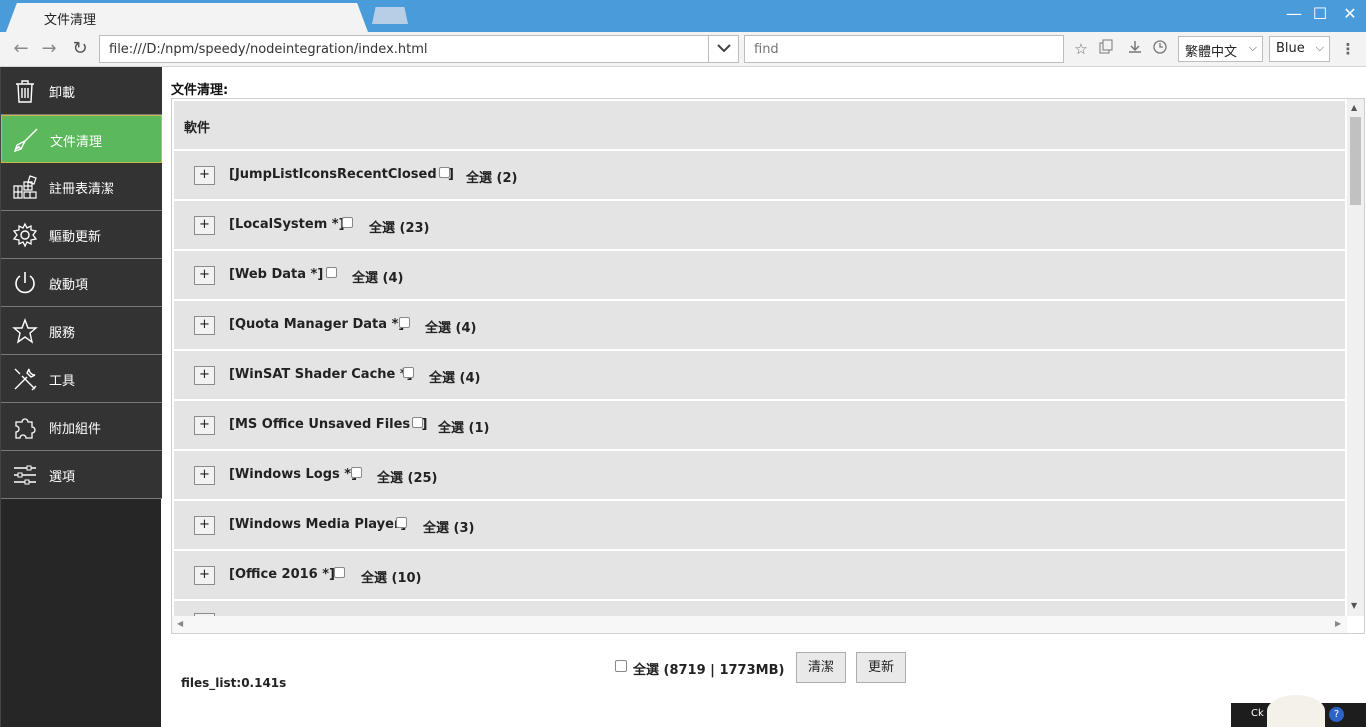 Image resolution: width=1366 pixels, height=727 pixels. I want to click on title-bar: 文件清理 — ☐ ✕, so click(683, 16).